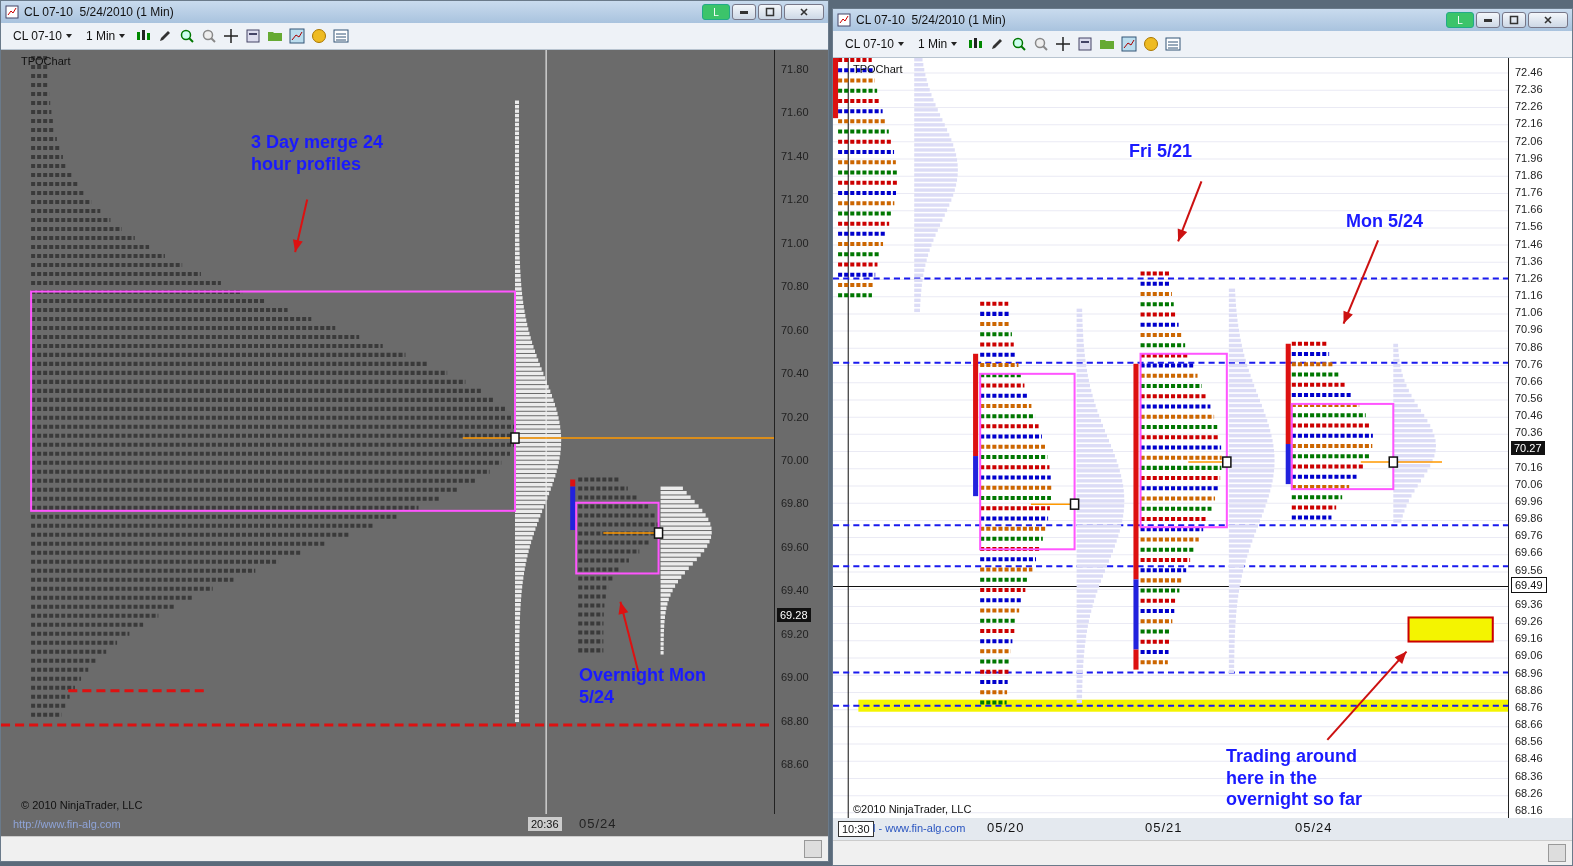 The image size is (1573, 866). Describe the element at coordinates (795, 69) in the screenshot. I see `price-label: 71.80` at that location.